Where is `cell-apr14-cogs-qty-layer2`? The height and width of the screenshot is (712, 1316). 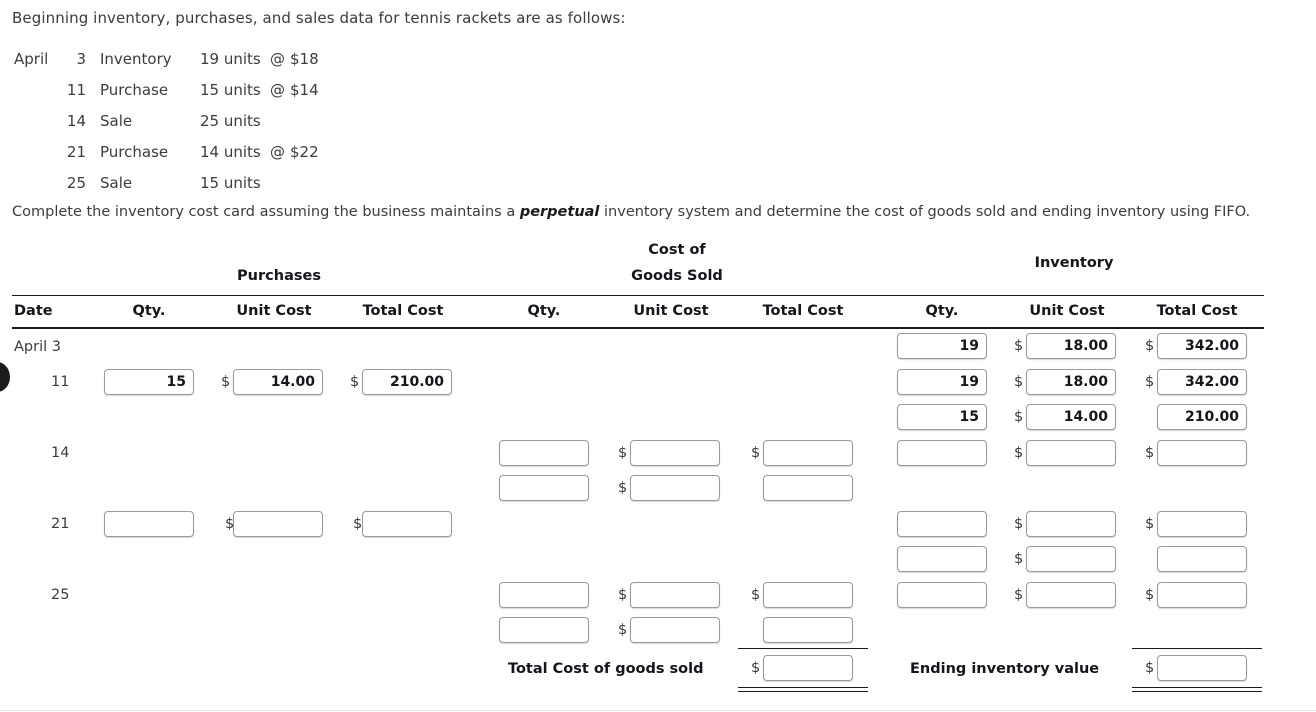 cell-apr14-cogs-qty-layer2 is located at coordinates (544, 488).